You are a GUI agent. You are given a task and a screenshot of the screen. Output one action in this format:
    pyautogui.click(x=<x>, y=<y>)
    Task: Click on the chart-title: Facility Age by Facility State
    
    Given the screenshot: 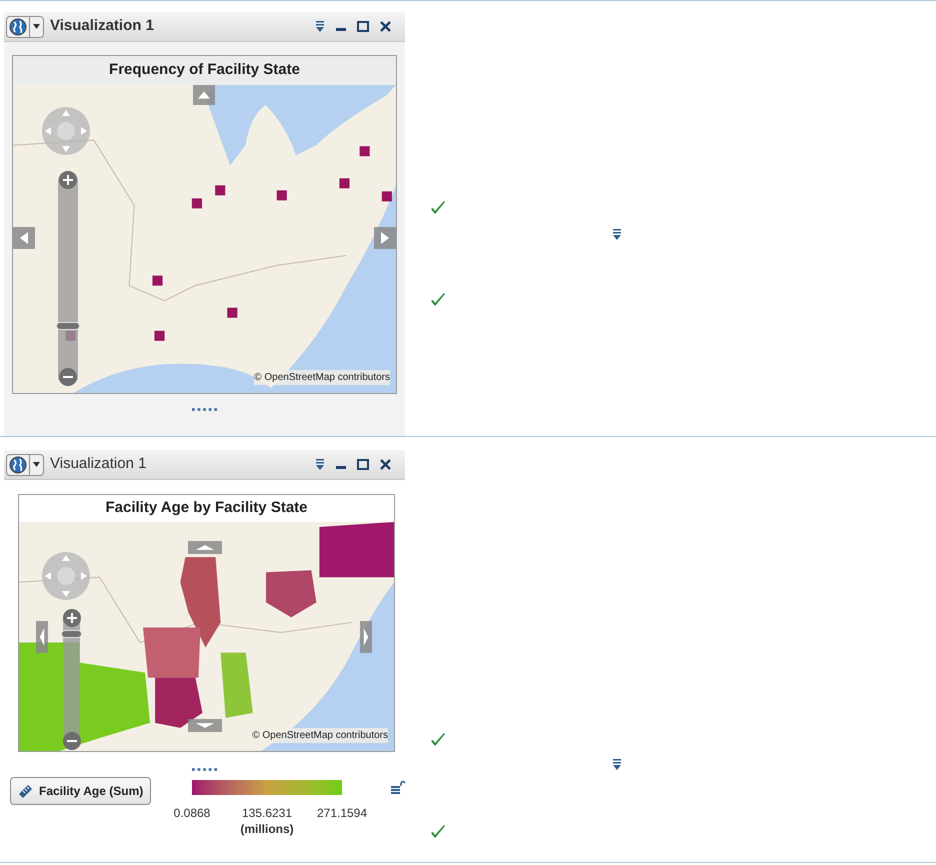 What is the action you would take?
    pyautogui.click(x=206, y=508)
    